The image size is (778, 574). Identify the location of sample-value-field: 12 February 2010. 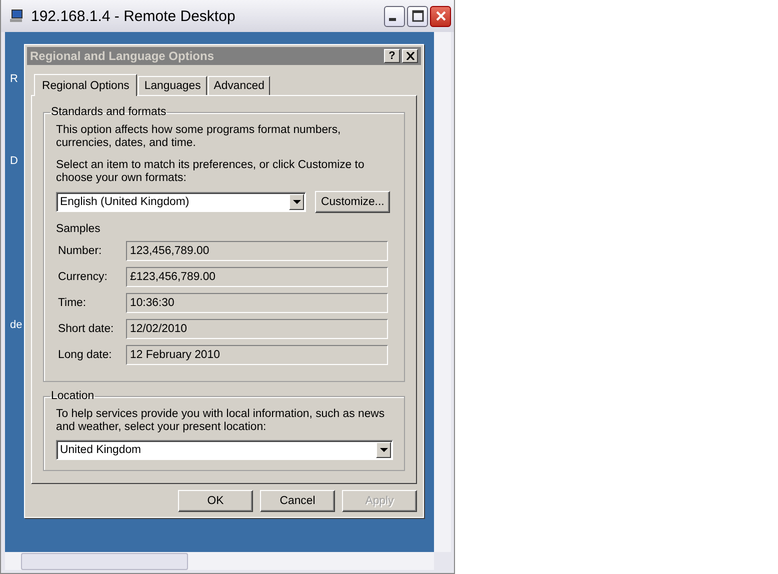
(257, 355).